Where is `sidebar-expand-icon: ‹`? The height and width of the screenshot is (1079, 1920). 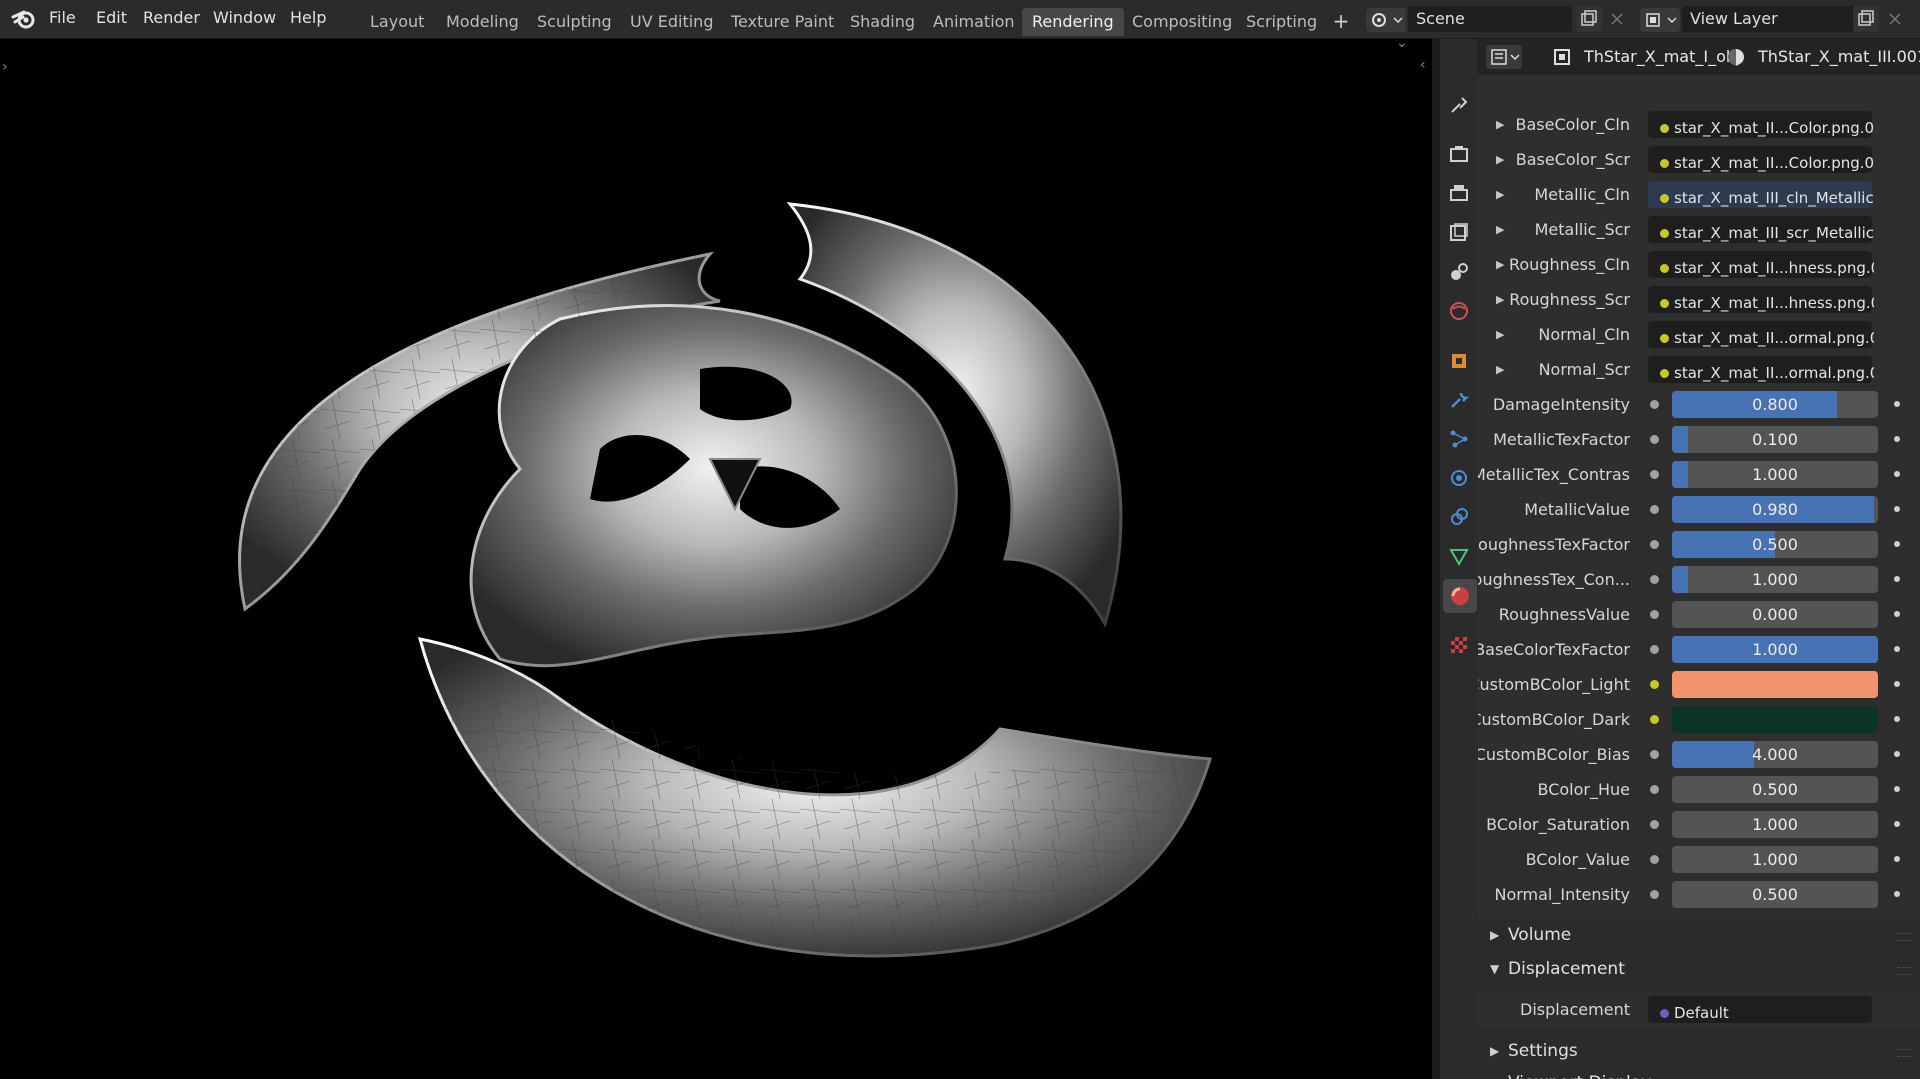 sidebar-expand-icon: ‹ is located at coordinates (1423, 65).